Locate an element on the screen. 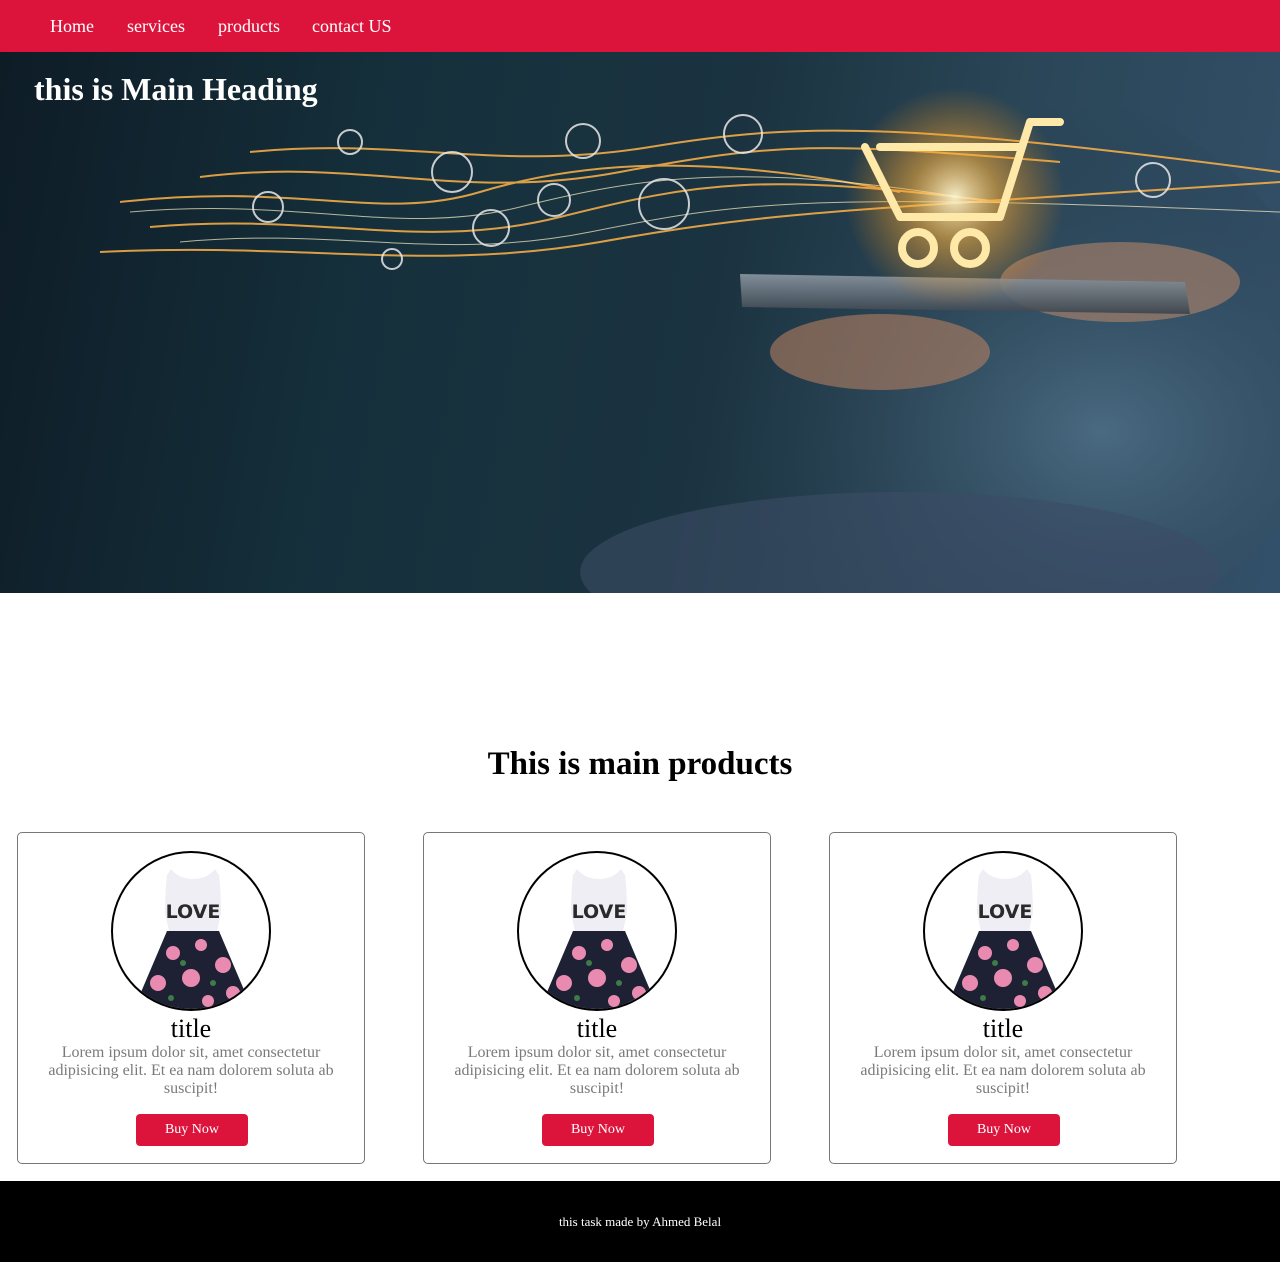  products-heading: This is main products is located at coordinates (640, 764).